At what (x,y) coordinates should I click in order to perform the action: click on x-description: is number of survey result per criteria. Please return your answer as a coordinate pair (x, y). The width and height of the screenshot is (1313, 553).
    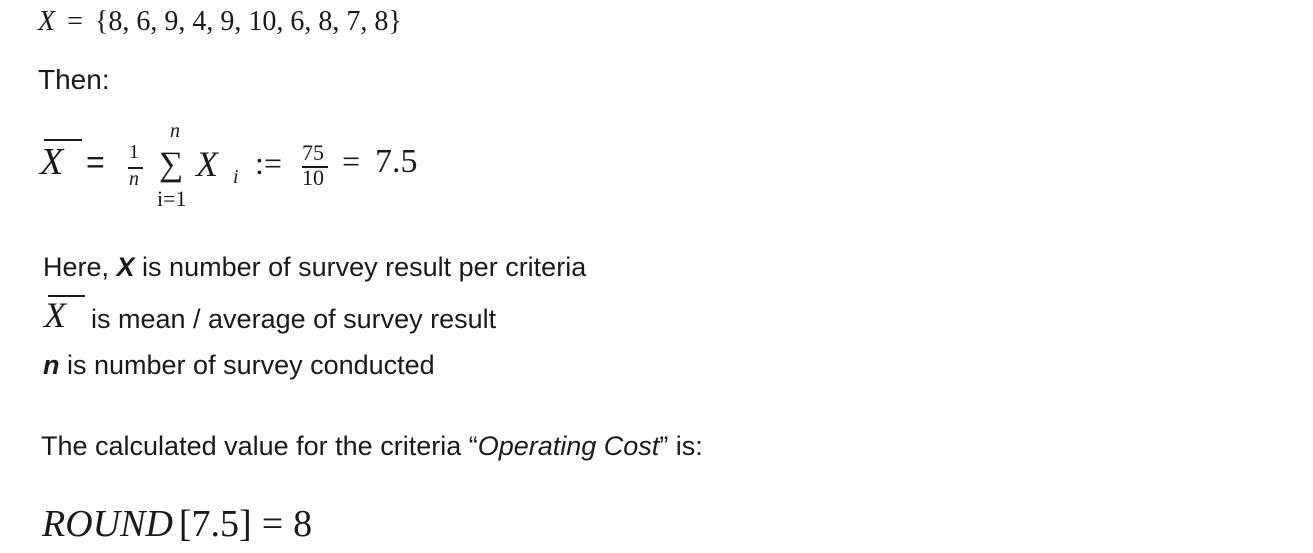
    Looking at the image, I should click on (360, 267).